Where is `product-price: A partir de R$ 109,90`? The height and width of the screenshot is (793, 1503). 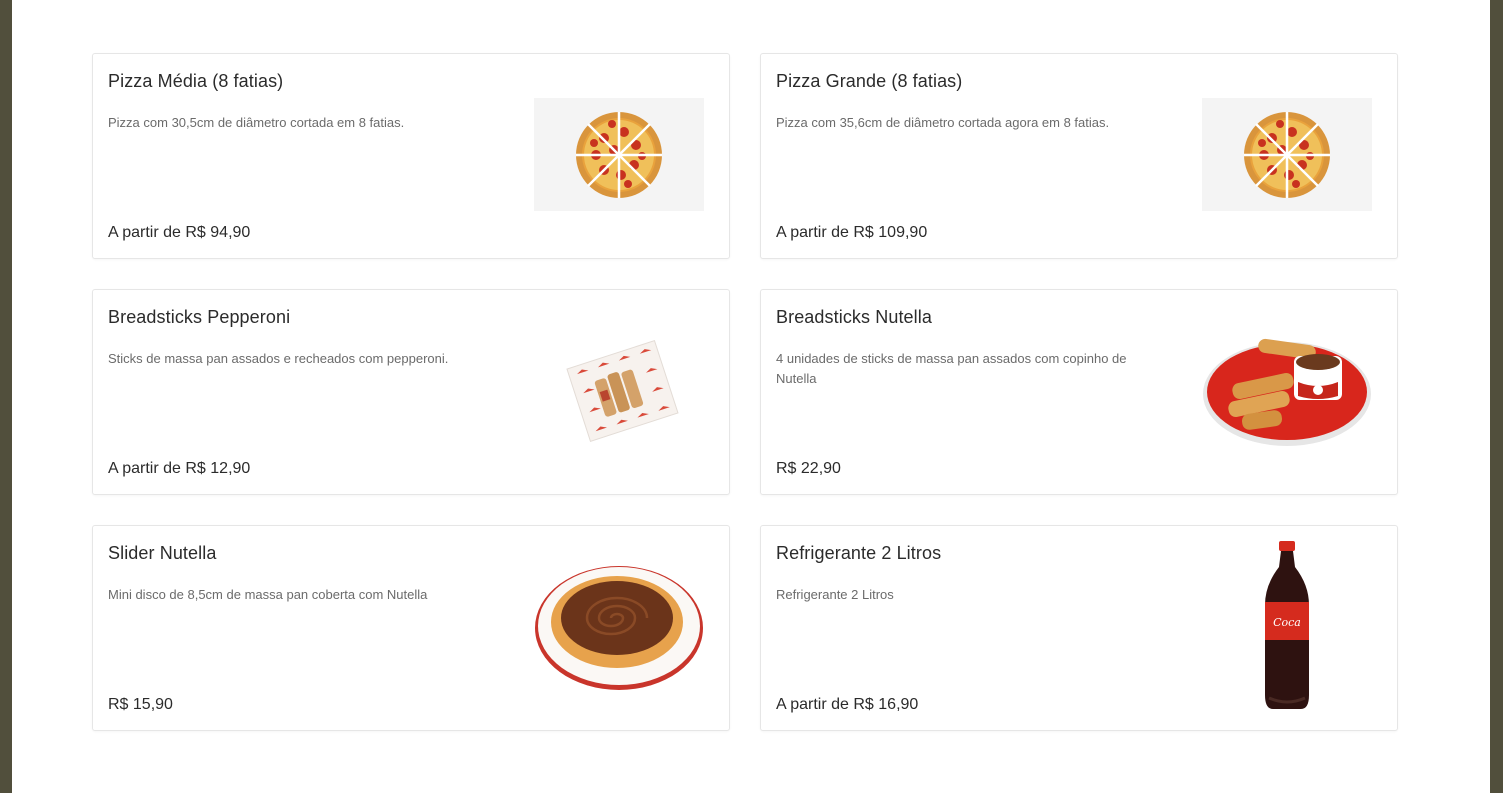
product-price: A partir de R$ 109,90 is located at coordinates (852, 232).